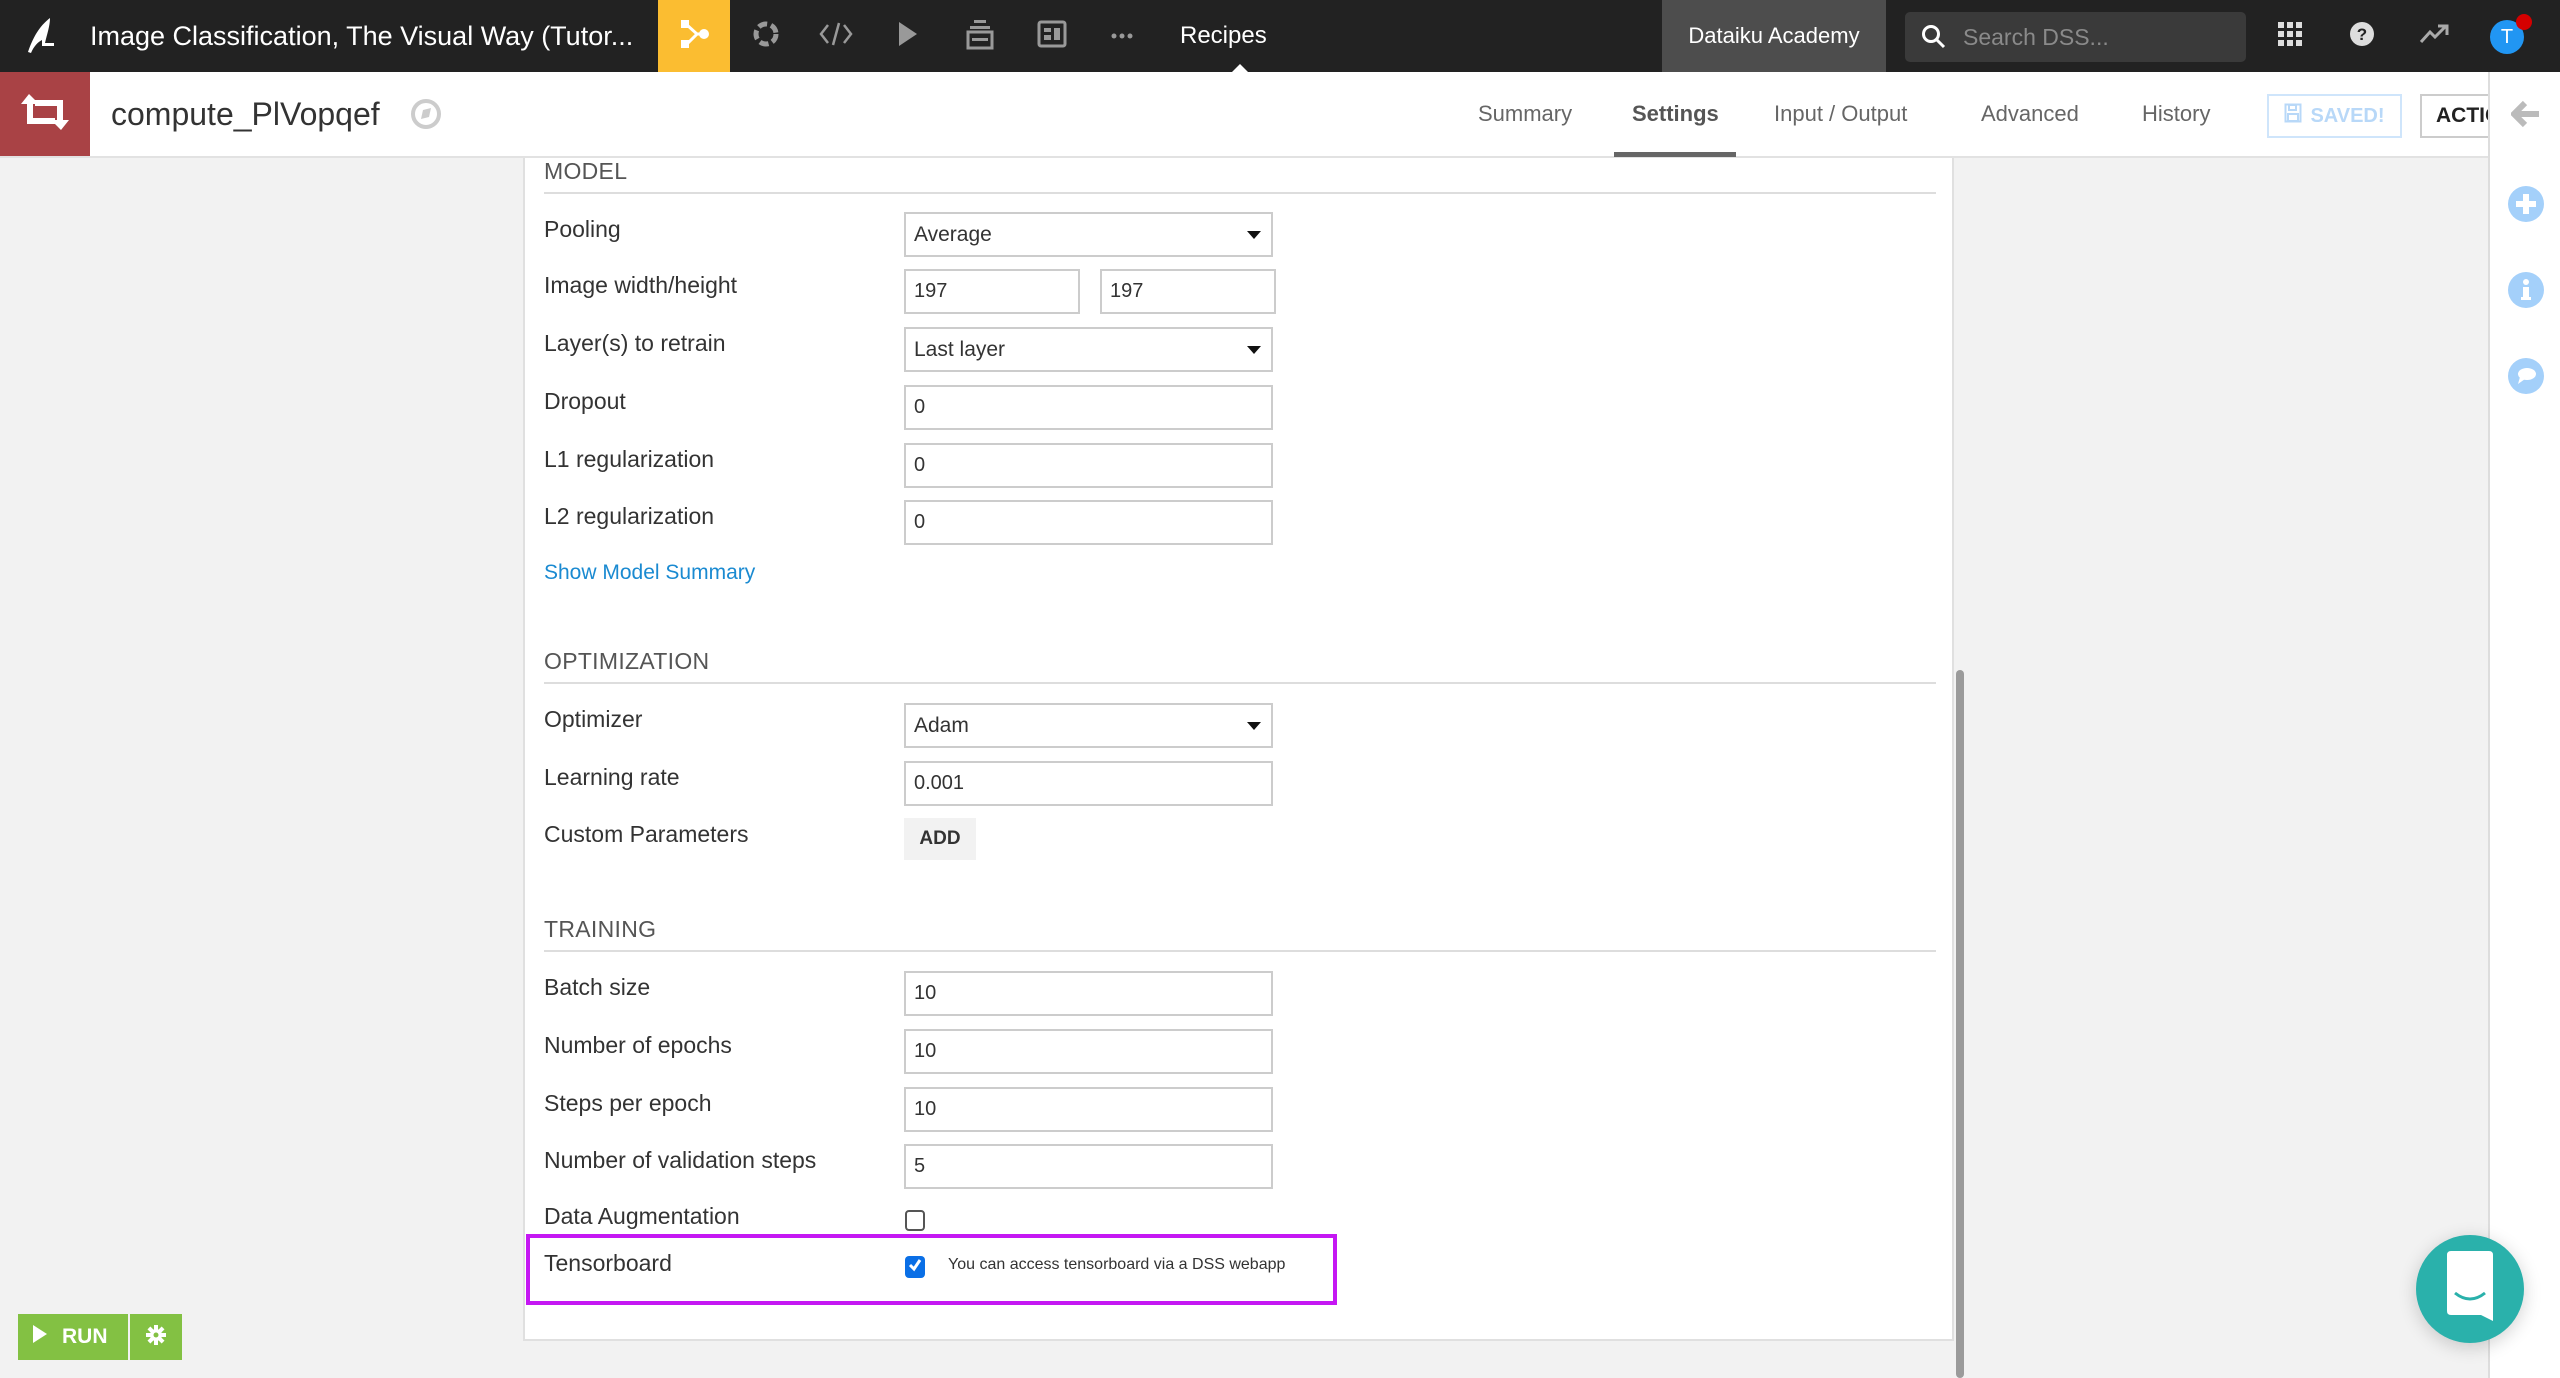 Image resolution: width=2560 pixels, height=1378 pixels. Describe the element at coordinates (1088, 407) in the screenshot. I see `dropout-input` at that location.